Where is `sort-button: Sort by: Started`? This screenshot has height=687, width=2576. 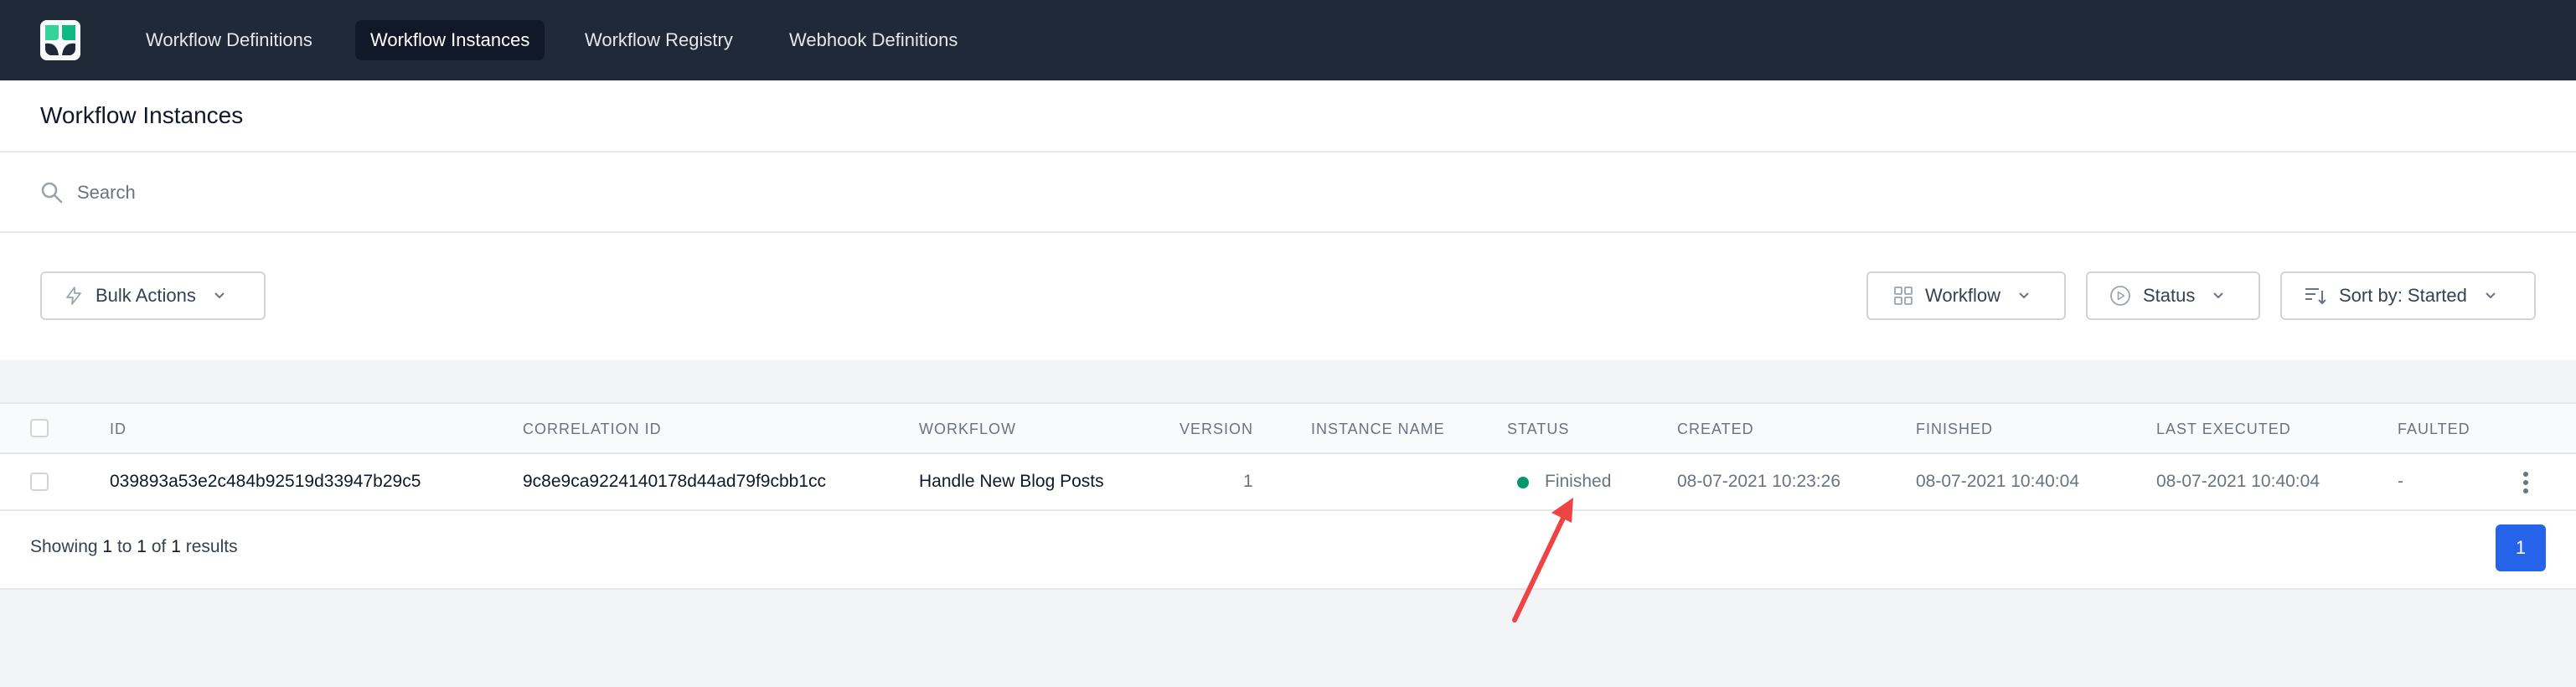 sort-button: Sort by: Started is located at coordinates (2408, 295).